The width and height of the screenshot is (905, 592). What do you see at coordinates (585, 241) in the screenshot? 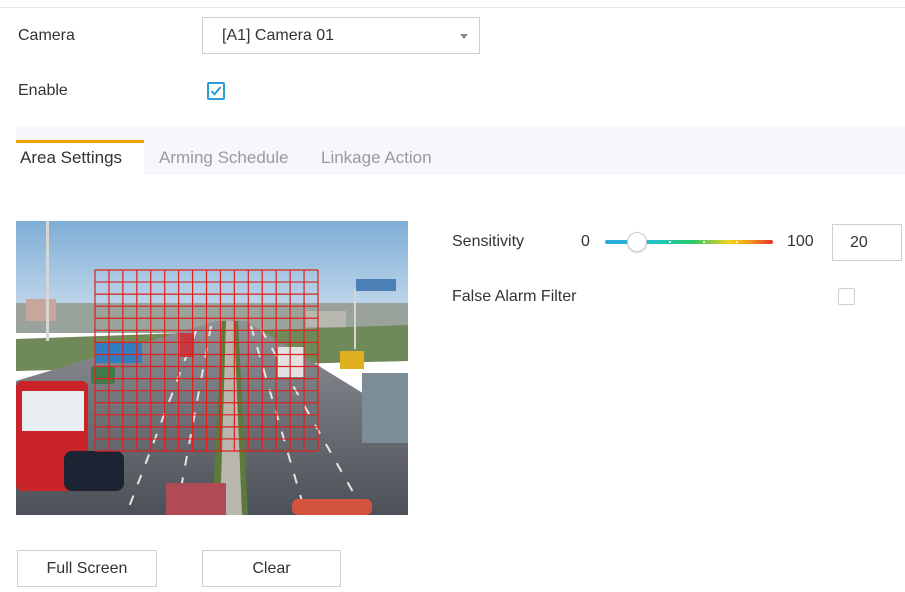
I see `sensitivity-min-label: 0` at bounding box center [585, 241].